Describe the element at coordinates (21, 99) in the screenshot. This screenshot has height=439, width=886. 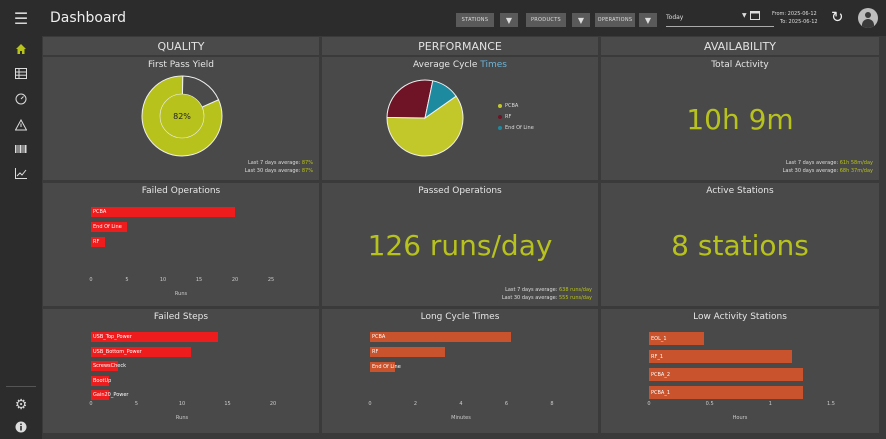
I see `gauge-icon` at that location.